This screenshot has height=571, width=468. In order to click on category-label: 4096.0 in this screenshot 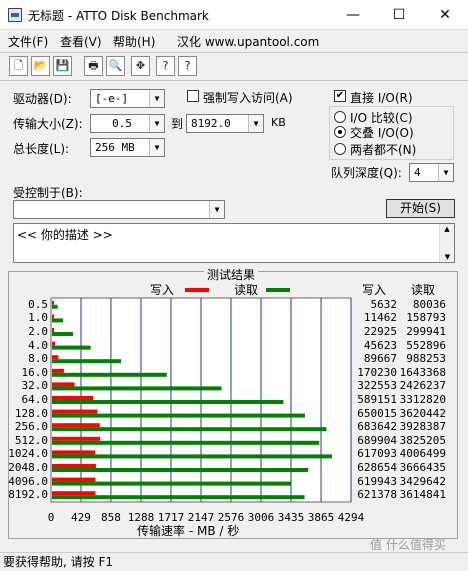, I will do `click(28, 481)`.